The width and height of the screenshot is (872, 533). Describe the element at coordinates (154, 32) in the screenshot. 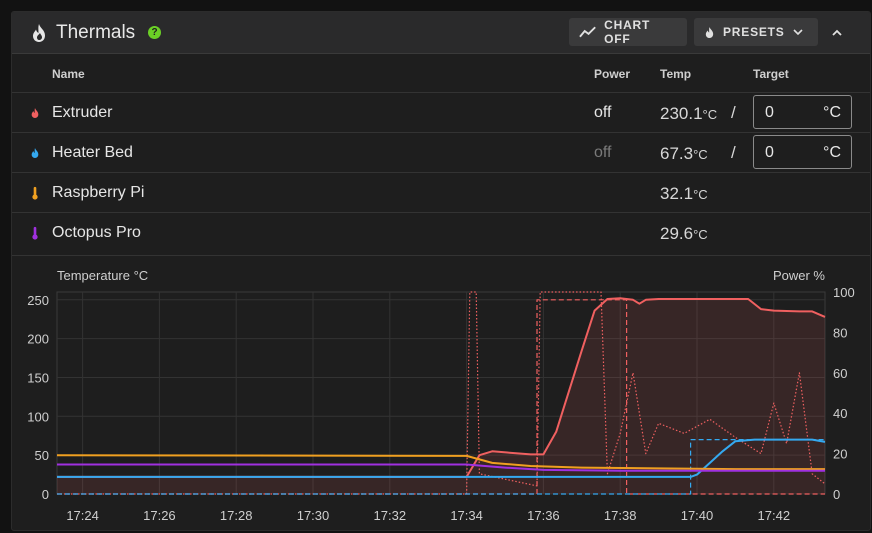

I see `help-icon: ?` at that location.